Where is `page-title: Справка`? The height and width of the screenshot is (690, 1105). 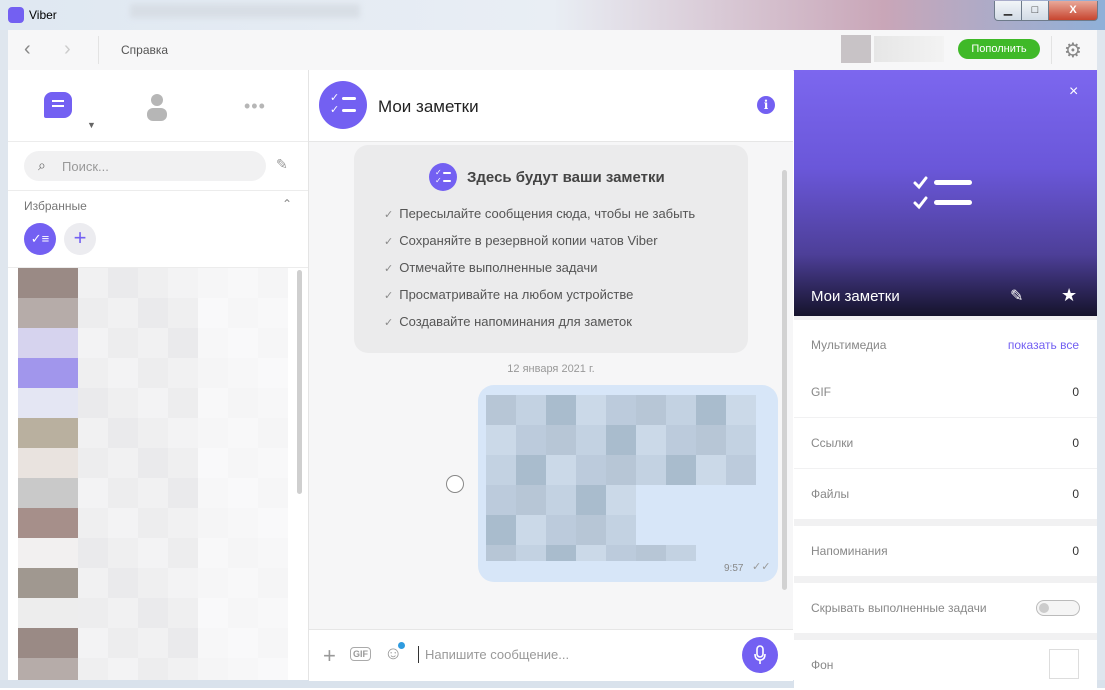
page-title: Справка is located at coordinates (144, 50).